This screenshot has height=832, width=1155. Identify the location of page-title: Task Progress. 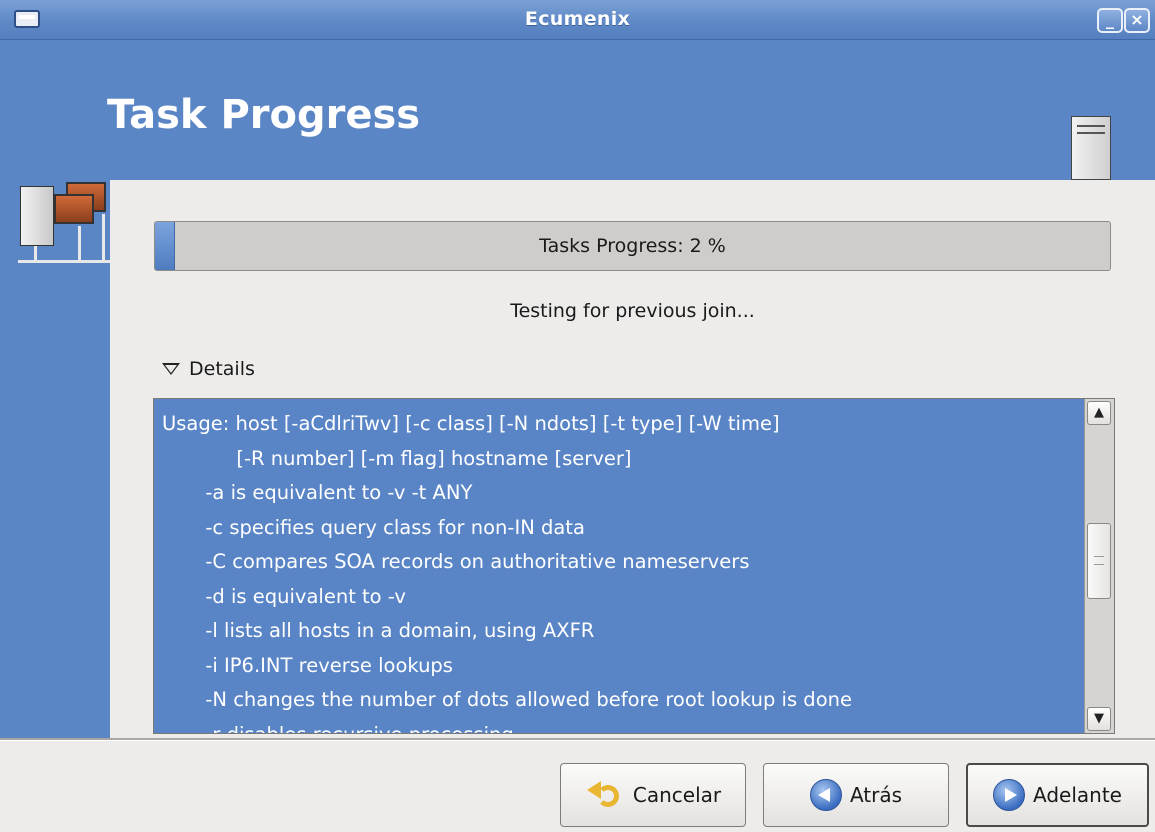
(264, 115).